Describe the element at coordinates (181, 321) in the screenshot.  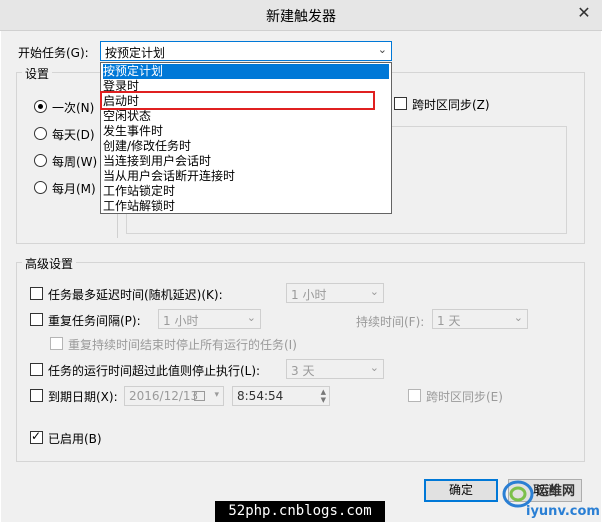
I see `repeat-value: 1 小时` at that location.